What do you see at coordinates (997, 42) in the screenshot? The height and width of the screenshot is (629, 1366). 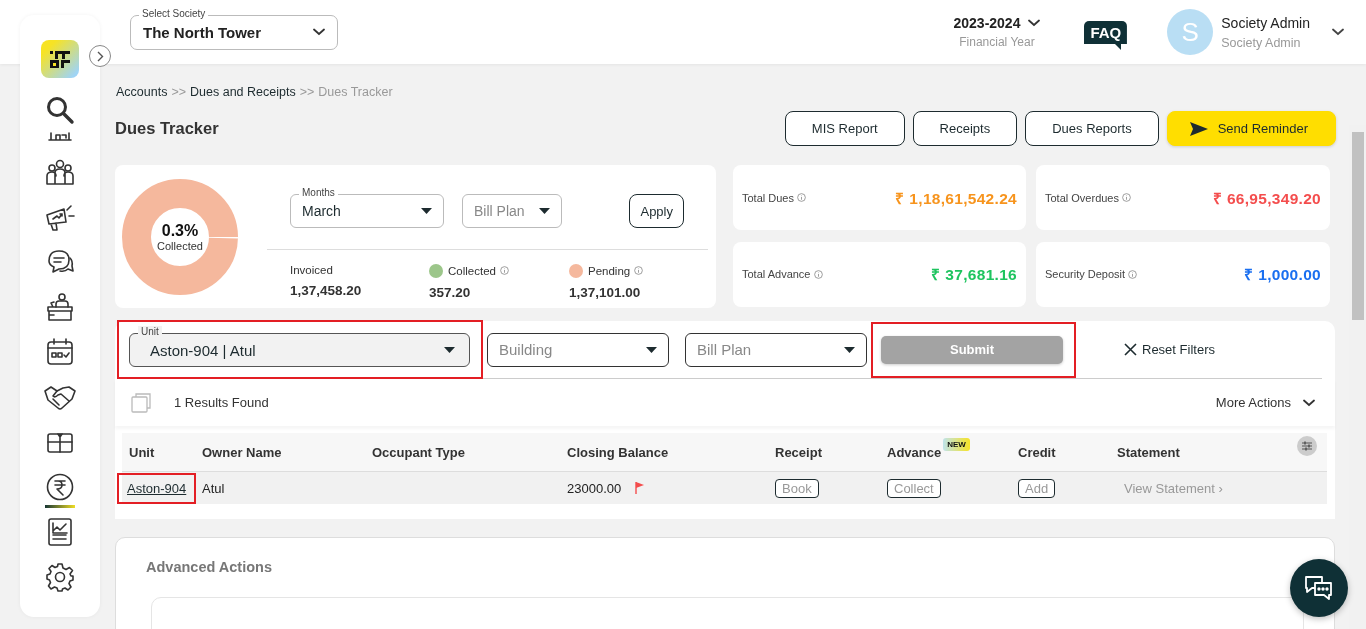 I see `financial-year-caption: Financial Year` at bounding box center [997, 42].